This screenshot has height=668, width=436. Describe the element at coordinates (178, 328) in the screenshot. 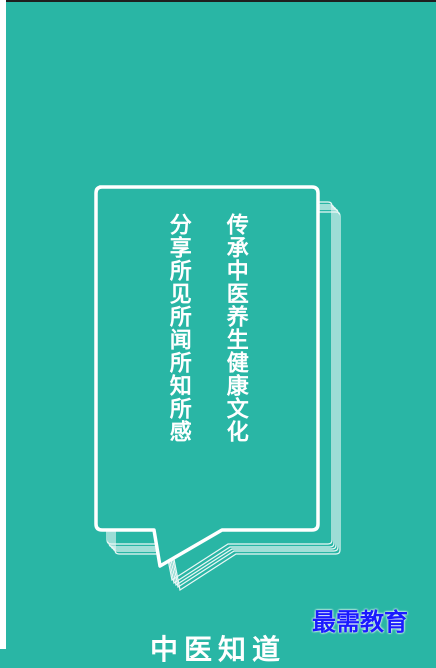

I see `tagline-left-column: 分享所见所闻所知所感` at that location.